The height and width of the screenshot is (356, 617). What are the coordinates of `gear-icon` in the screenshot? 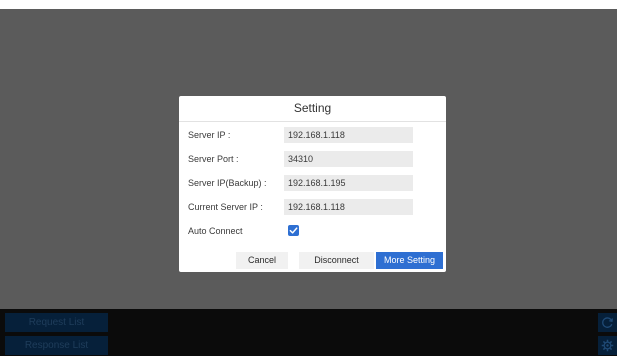 It's located at (607, 345).